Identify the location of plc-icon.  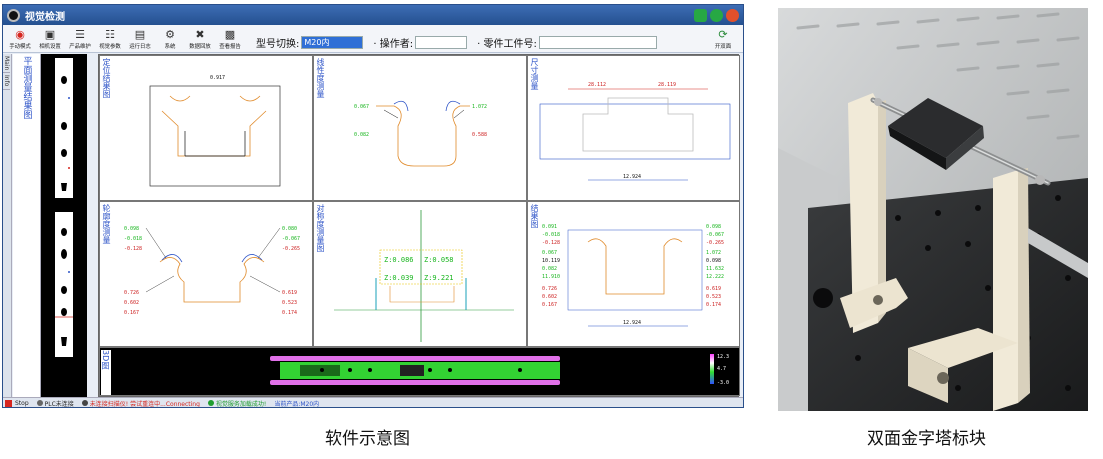
(39, 403).